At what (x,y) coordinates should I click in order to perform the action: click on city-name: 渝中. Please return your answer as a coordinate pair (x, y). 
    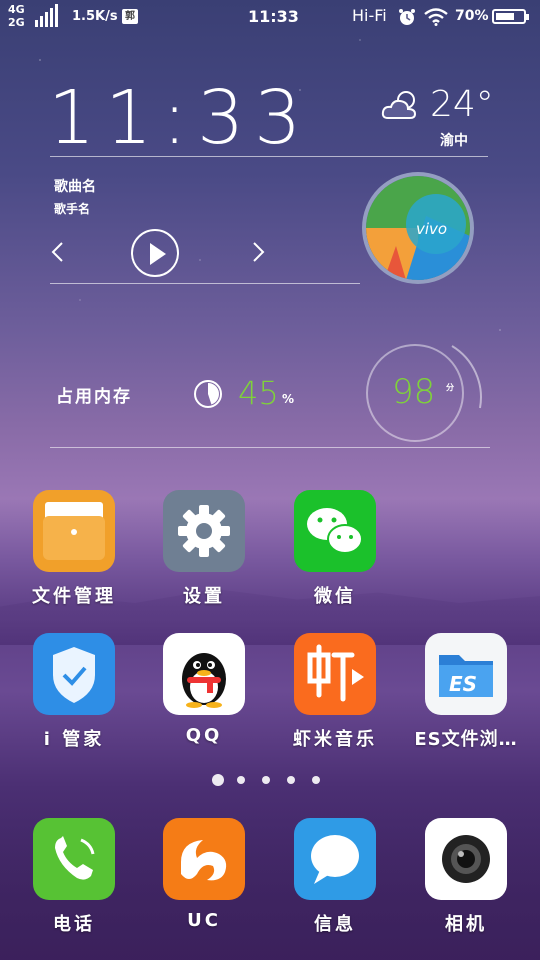
    Looking at the image, I should click on (454, 141).